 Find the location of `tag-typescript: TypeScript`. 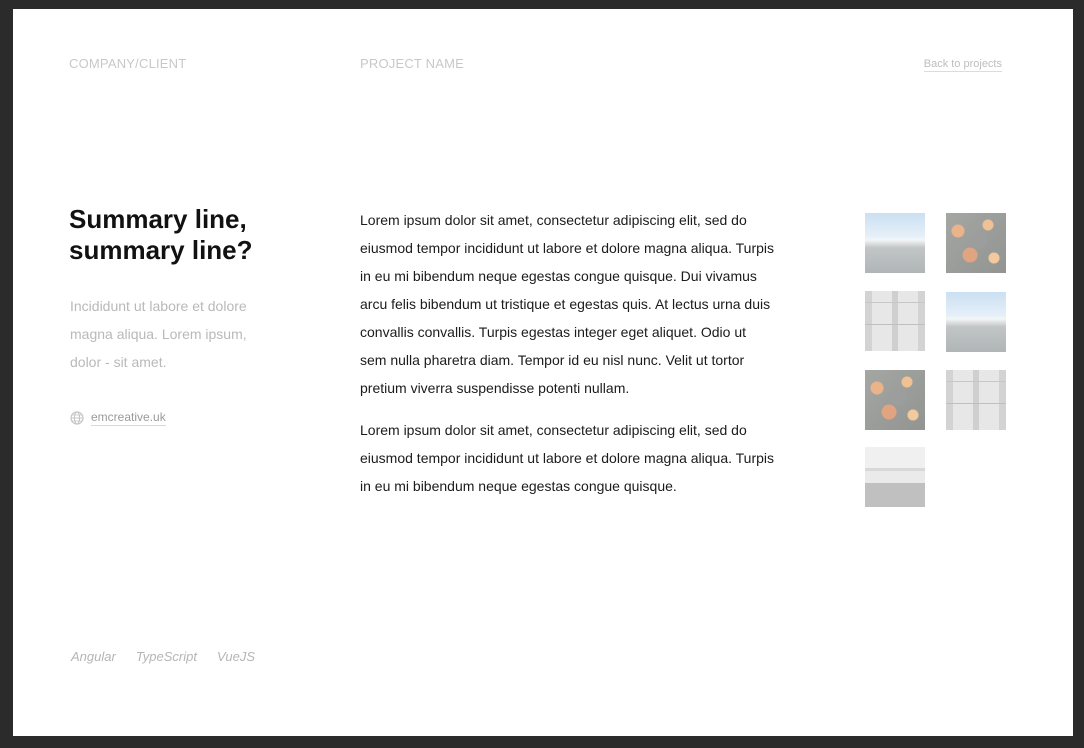

tag-typescript: TypeScript is located at coordinates (166, 656).